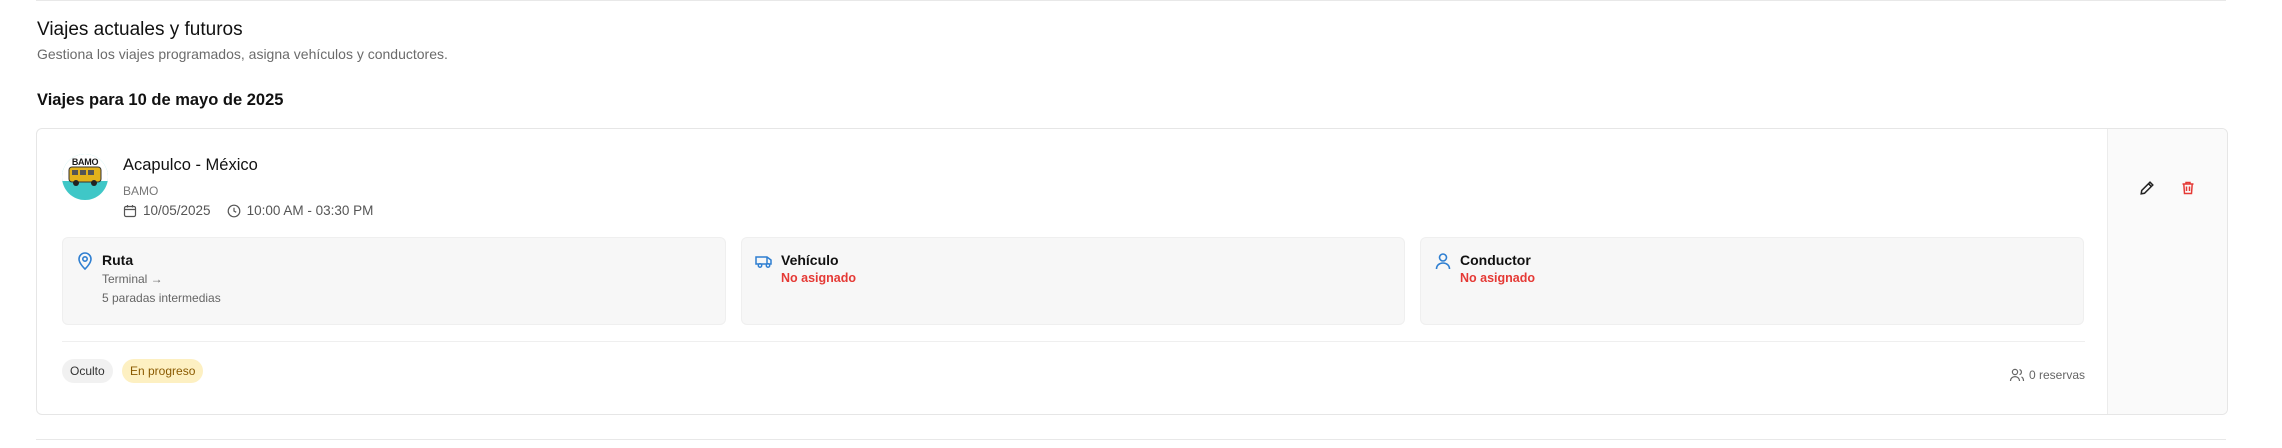 The height and width of the screenshot is (448, 2282). What do you see at coordinates (1131, 439) in the screenshot?
I see `bottom-divider` at bounding box center [1131, 439].